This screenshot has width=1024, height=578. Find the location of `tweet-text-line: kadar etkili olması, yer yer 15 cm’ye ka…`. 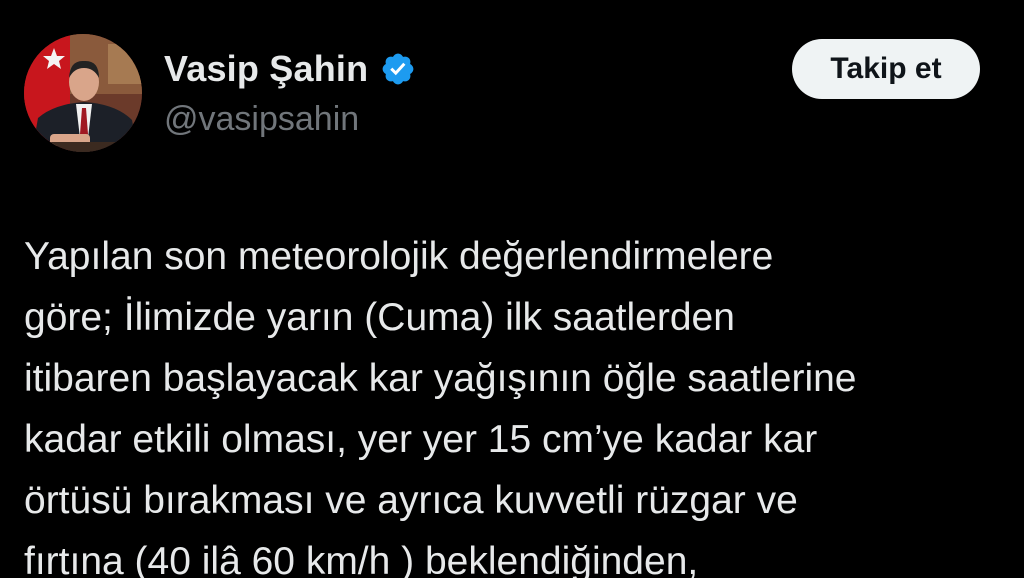

tweet-text-line: kadar etkili olması, yer yer 15 cm’ye ka… is located at coordinates (421, 439).